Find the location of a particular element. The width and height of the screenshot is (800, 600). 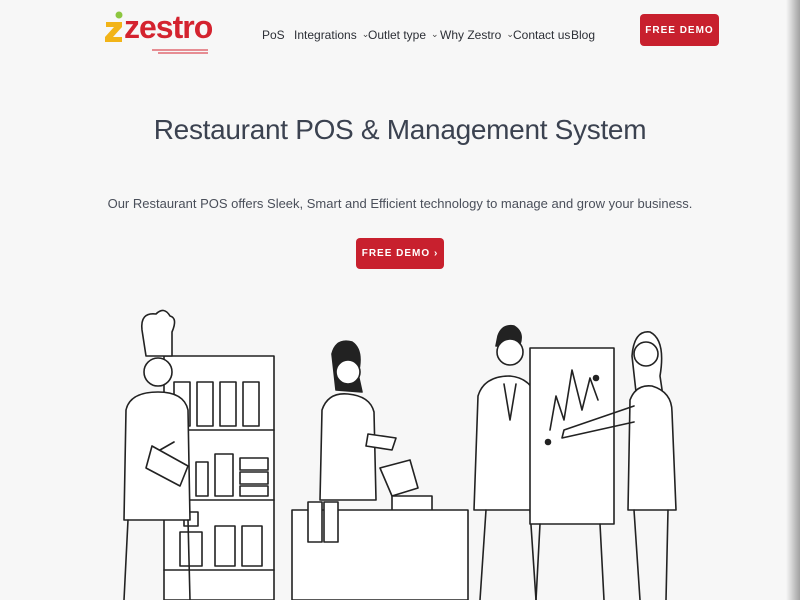

nav-item-contact-us: Contact us is located at coordinates (541, 35).